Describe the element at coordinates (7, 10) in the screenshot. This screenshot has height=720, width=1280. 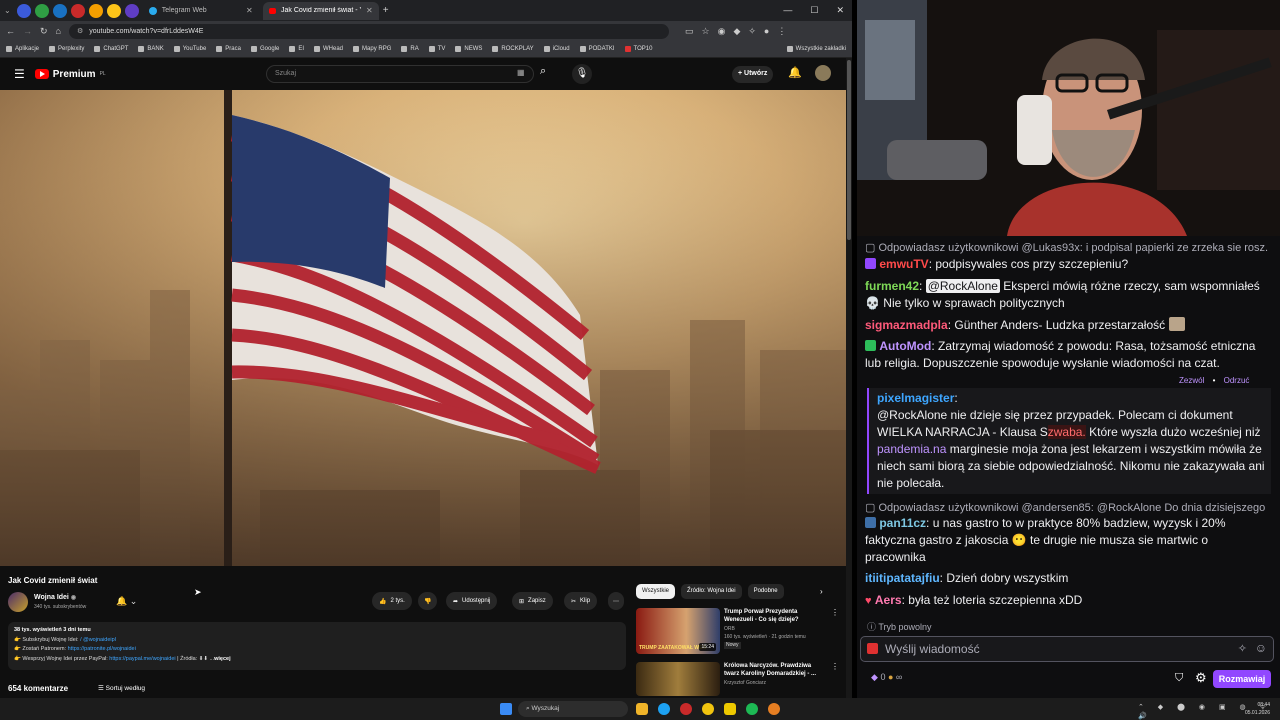
I see `tab-list-icon: ⌄` at that location.